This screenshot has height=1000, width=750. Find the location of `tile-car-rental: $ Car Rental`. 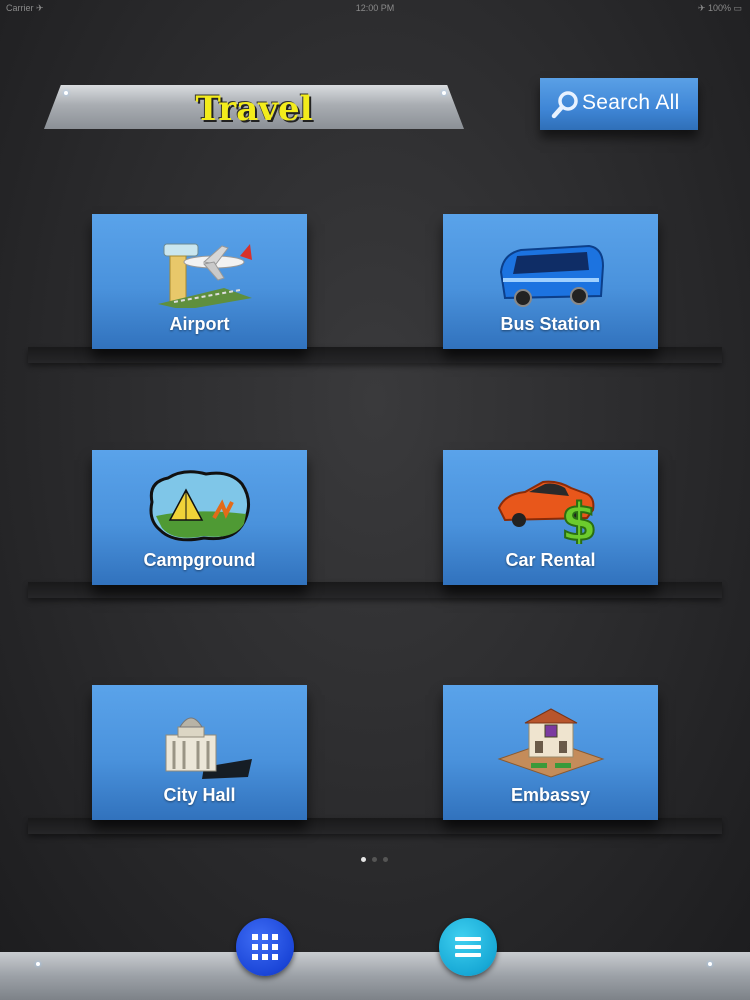

tile-car-rental: $ Car Rental is located at coordinates (550, 517).